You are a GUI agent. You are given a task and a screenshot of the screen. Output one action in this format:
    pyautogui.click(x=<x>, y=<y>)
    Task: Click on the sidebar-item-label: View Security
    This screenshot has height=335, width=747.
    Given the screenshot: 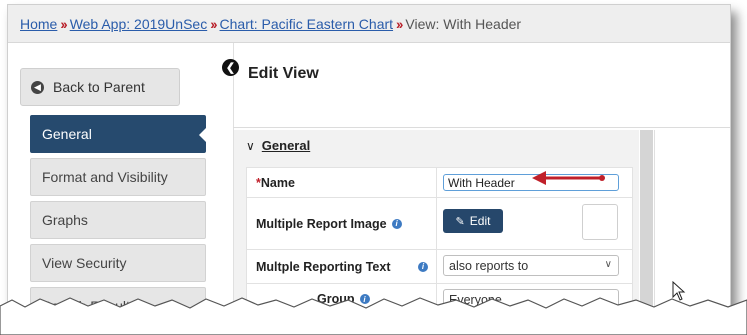 What is the action you would take?
    pyautogui.click(x=84, y=263)
    